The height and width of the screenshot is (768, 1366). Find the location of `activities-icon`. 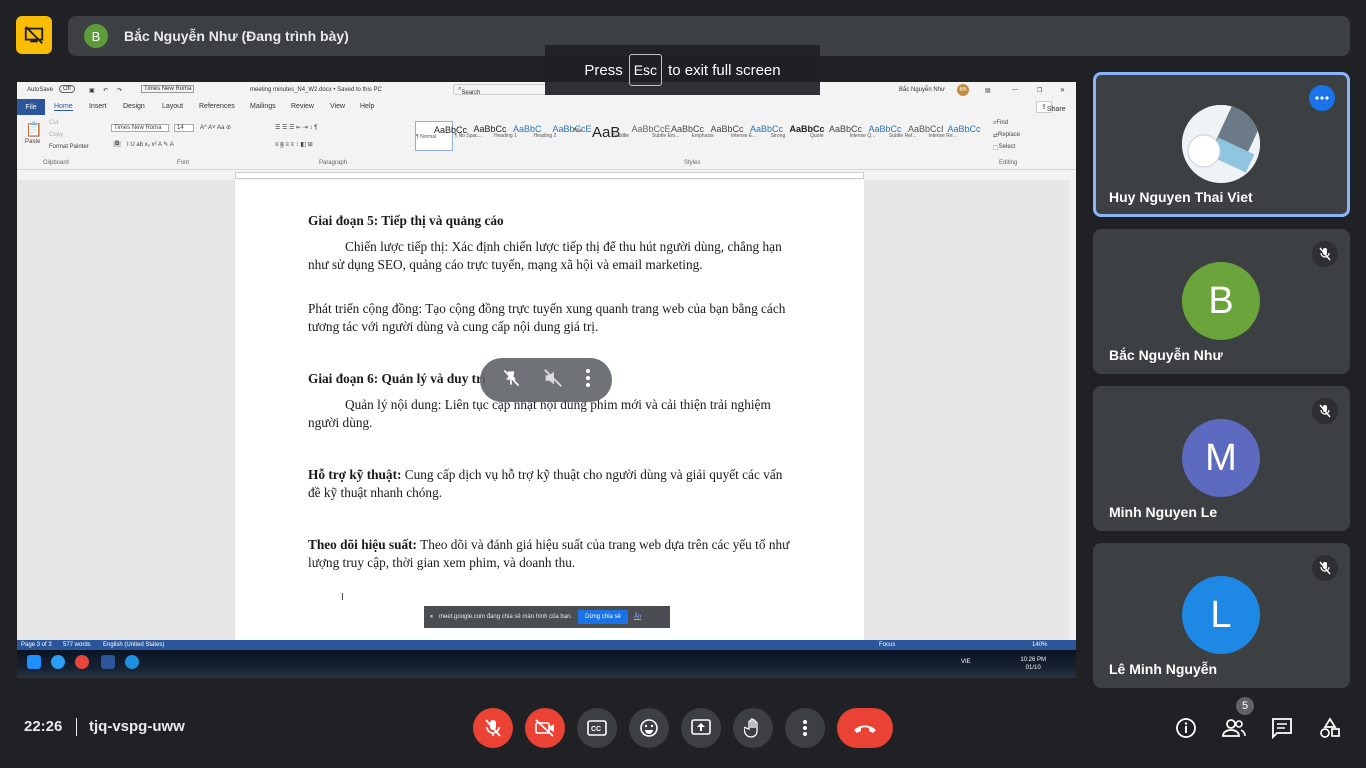

activities-icon is located at coordinates (1330, 728).